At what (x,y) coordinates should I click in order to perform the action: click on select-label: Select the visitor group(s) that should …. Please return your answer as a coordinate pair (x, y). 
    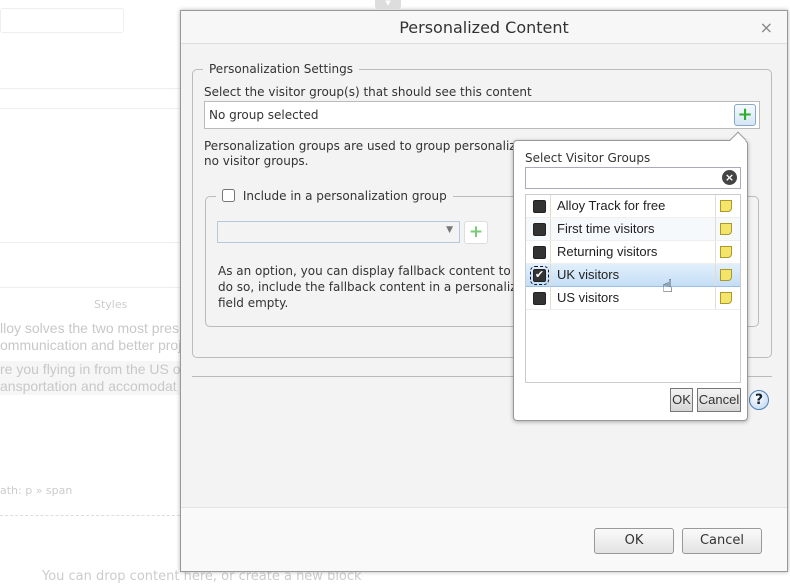
    Looking at the image, I should click on (368, 92).